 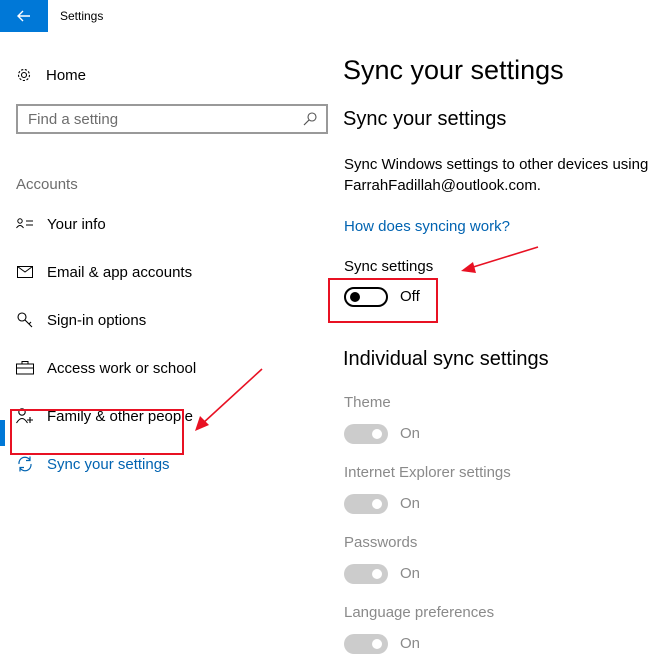 I want to click on active-indicator, so click(x=2, y=433).